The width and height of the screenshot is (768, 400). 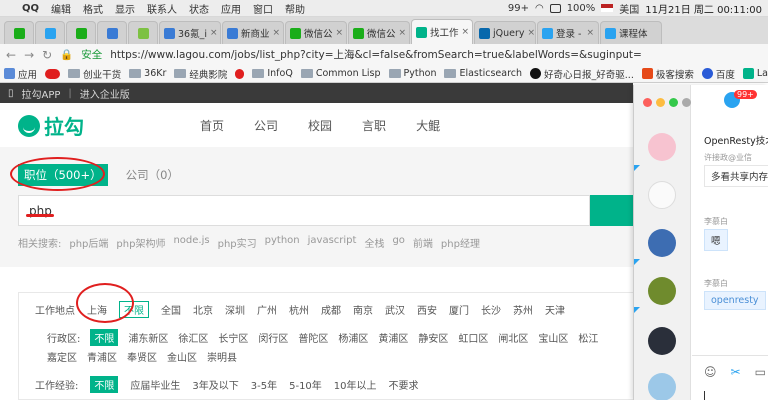 I want to click on folder-icon: ▭, so click(x=760, y=372).